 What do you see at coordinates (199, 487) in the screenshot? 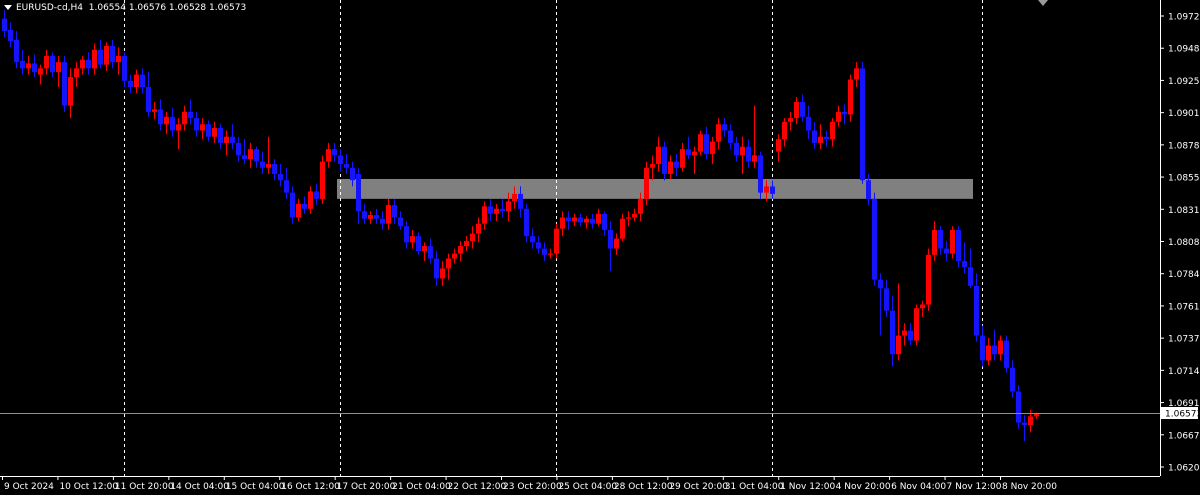
I see `time-tick-label: 14 Oct 04:00` at bounding box center [199, 487].